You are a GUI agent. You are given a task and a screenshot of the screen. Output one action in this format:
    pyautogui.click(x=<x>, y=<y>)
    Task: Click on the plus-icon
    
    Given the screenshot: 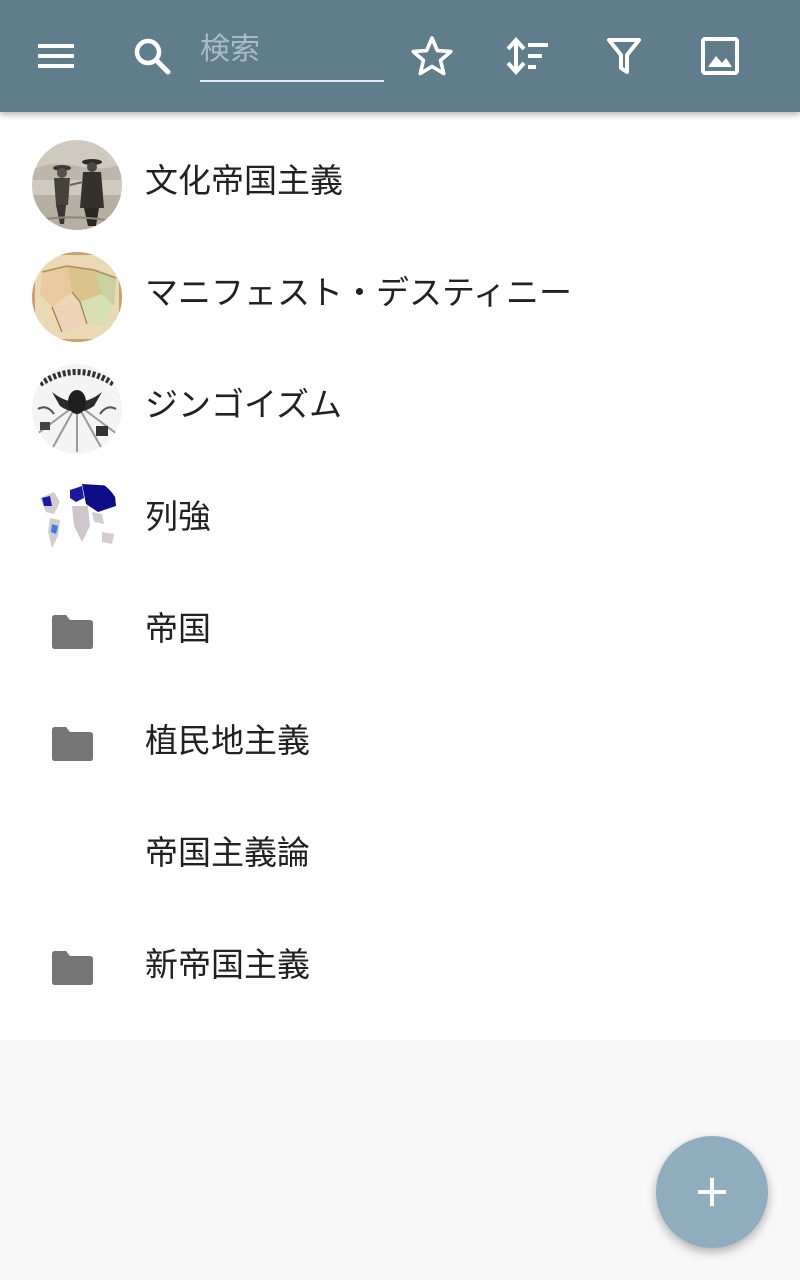 What is the action you would take?
    pyautogui.click(x=712, y=1192)
    